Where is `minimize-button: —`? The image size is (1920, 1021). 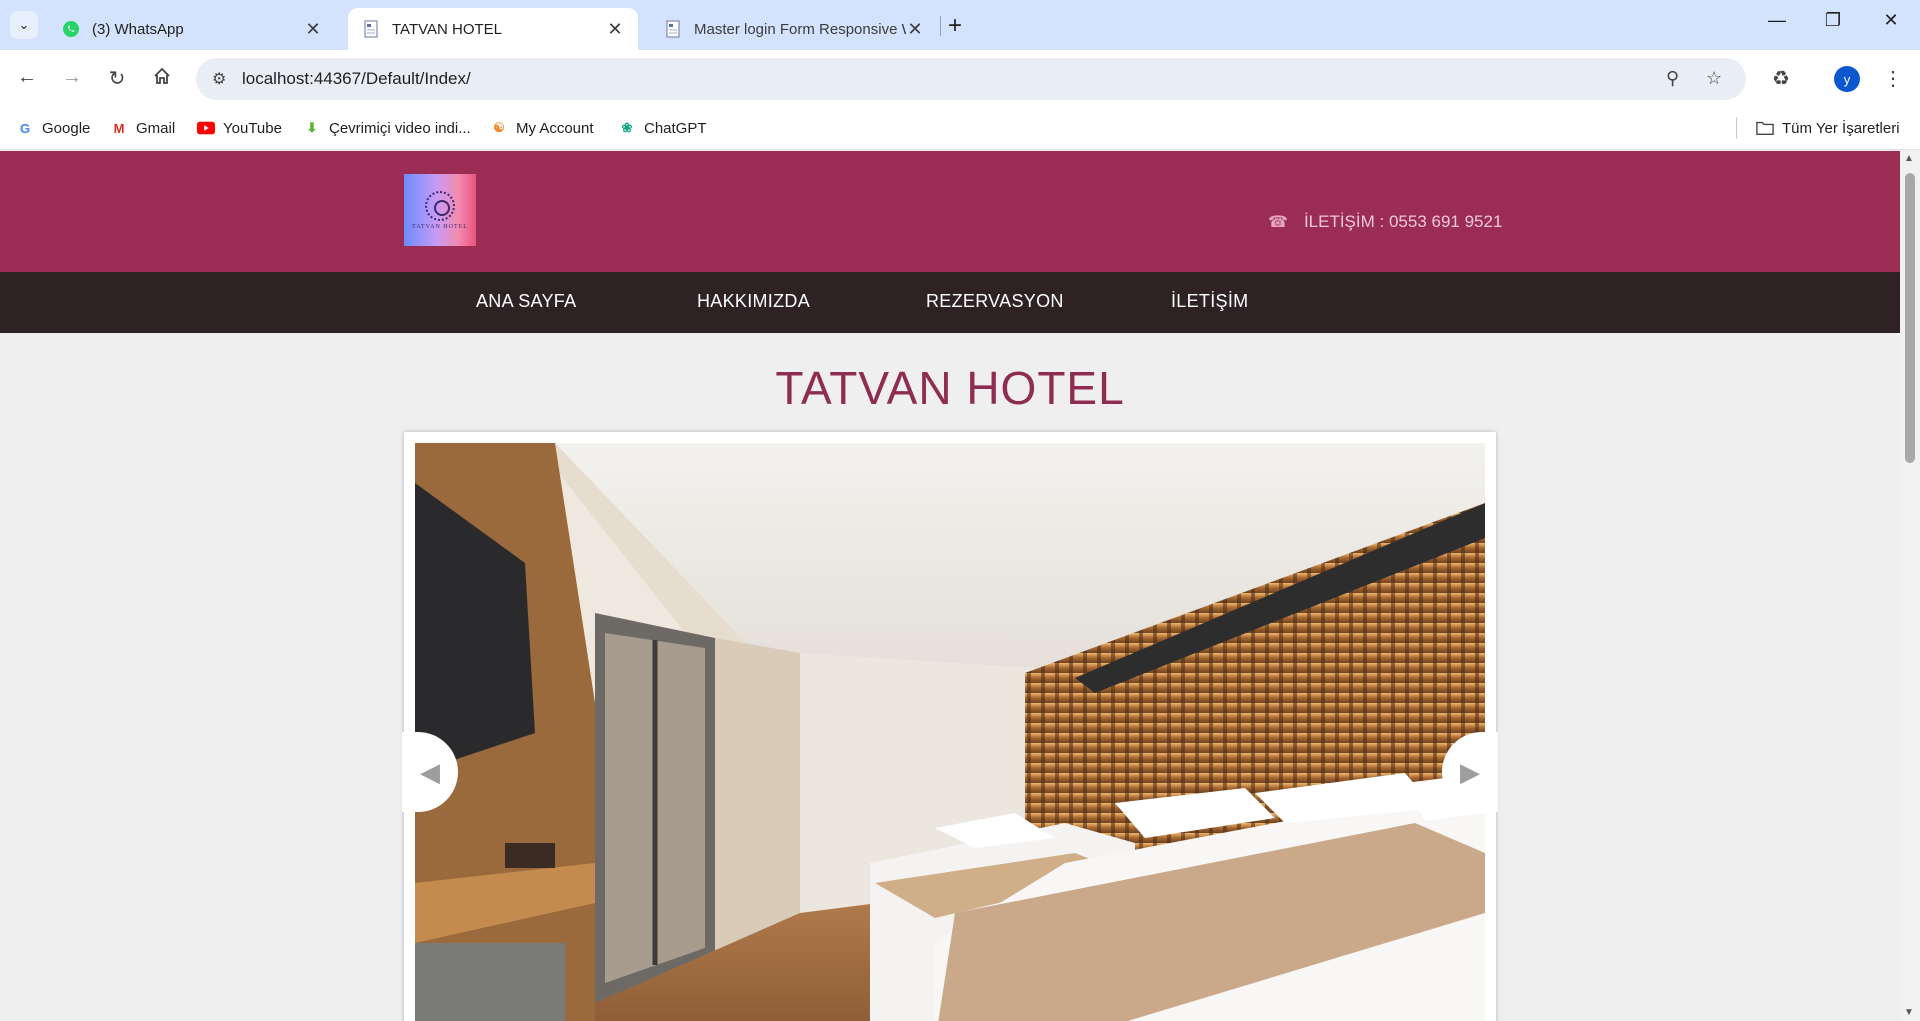 minimize-button: — is located at coordinates (1777, 20).